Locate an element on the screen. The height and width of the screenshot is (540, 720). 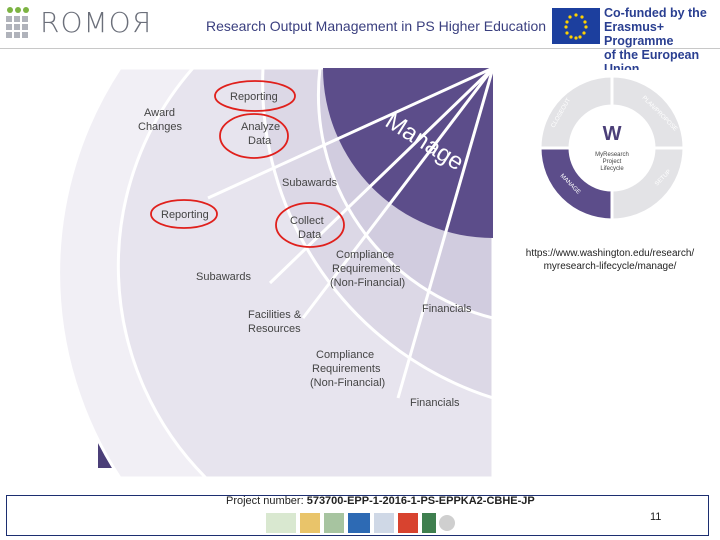
source-url-line1: https://www.washington.edu/research/ is located at coordinates (610, 253).